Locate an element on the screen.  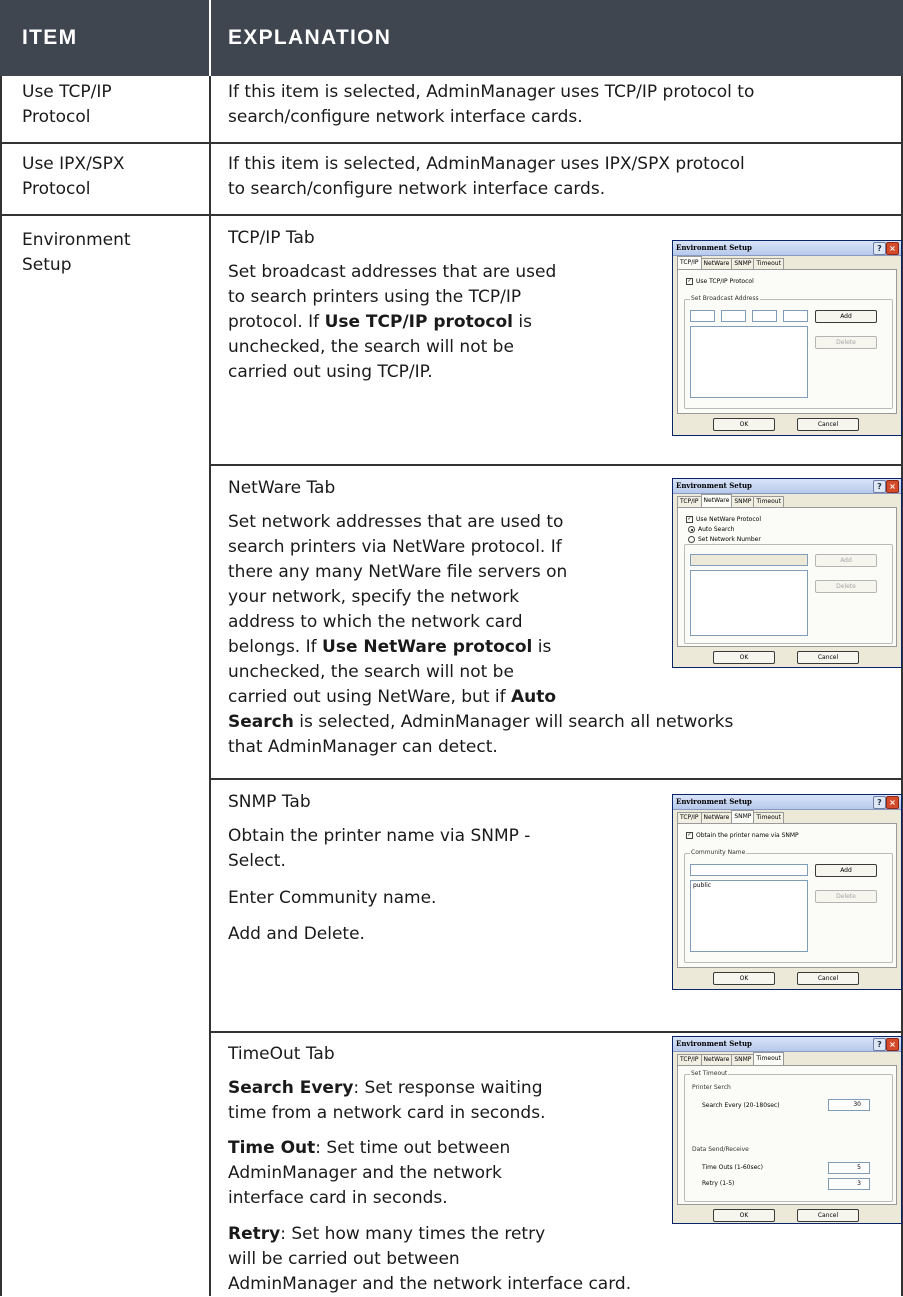
item-label: Use IPX/SPX is located at coordinates (73, 164).